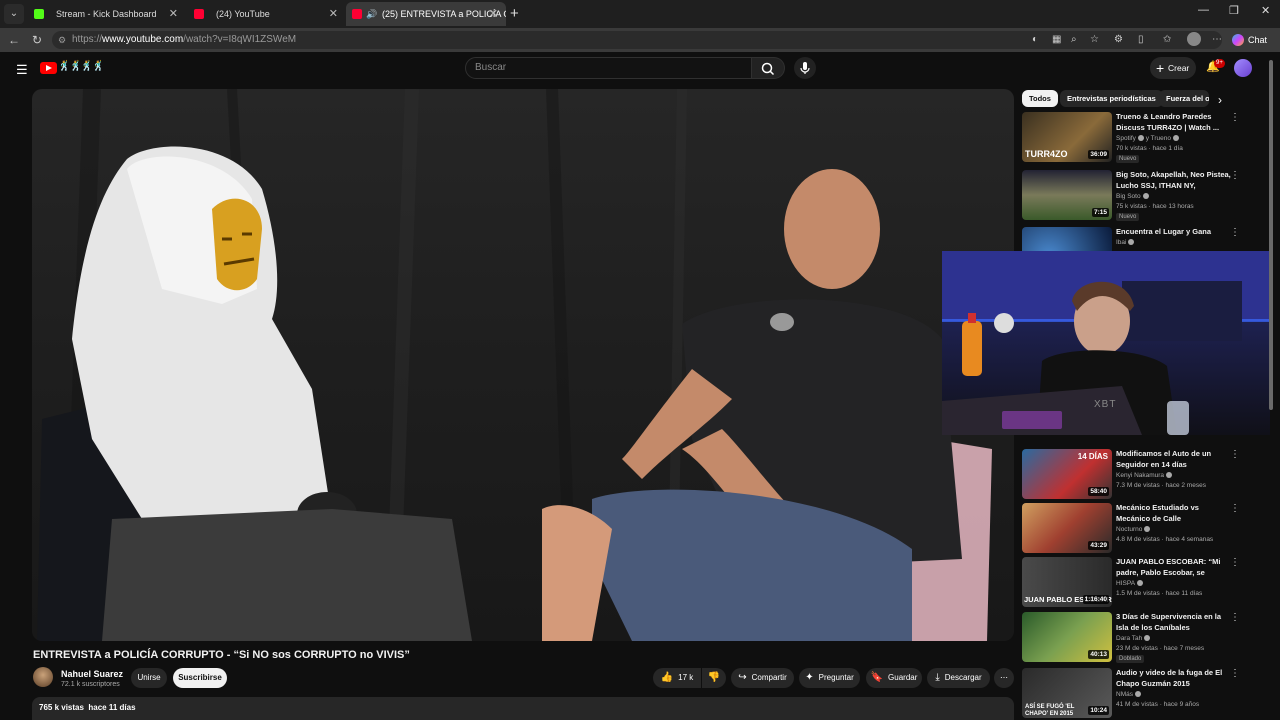 The height and width of the screenshot is (720, 1280). Describe the element at coordinates (371, 14) in the screenshot. I see `speaker-icon: 🔊` at that location.